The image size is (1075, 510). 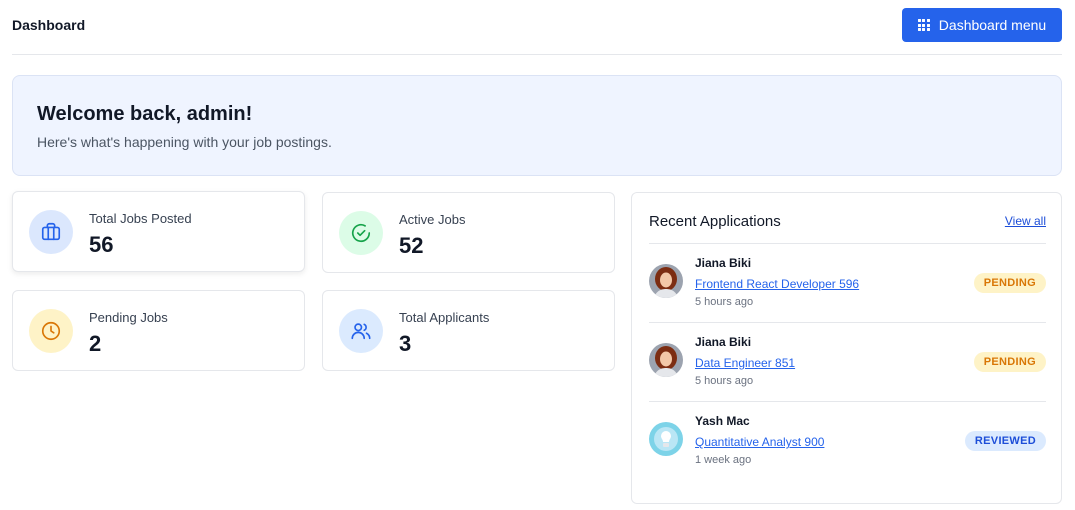 What do you see at coordinates (723, 460) in the screenshot?
I see `application-time: 1 week ago` at bounding box center [723, 460].